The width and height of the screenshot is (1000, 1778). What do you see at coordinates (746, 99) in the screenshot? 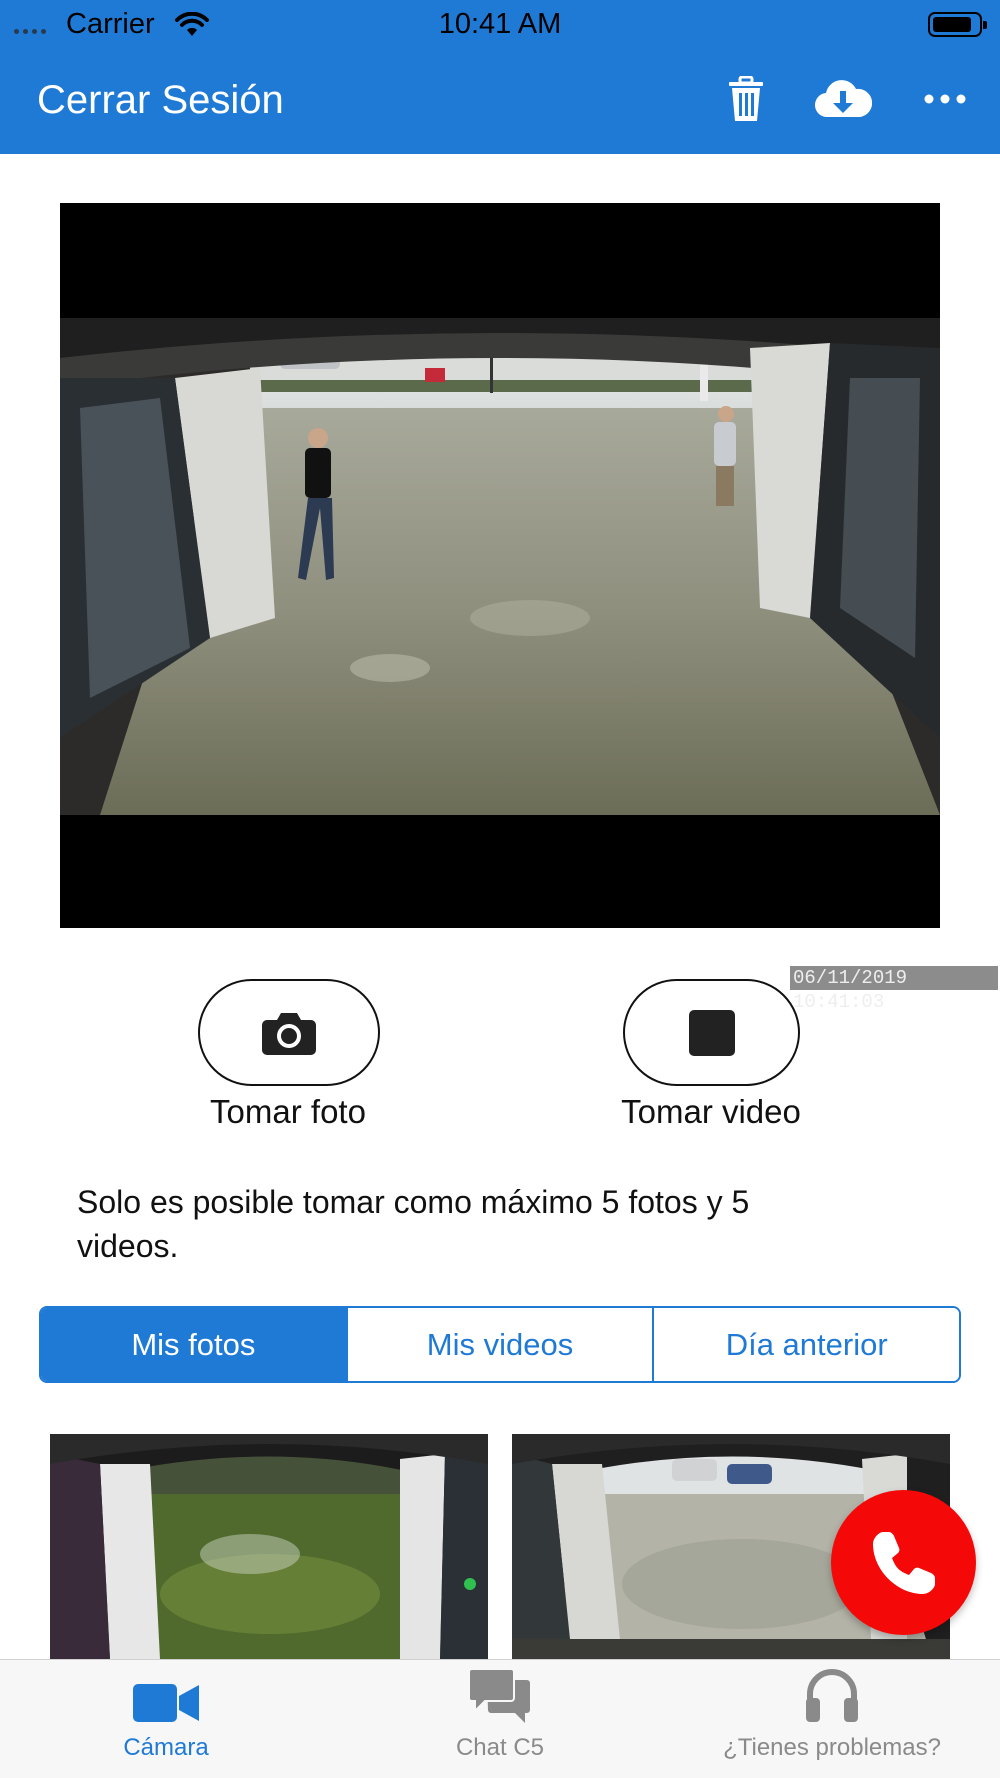
I see `trash-icon` at bounding box center [746, 99].